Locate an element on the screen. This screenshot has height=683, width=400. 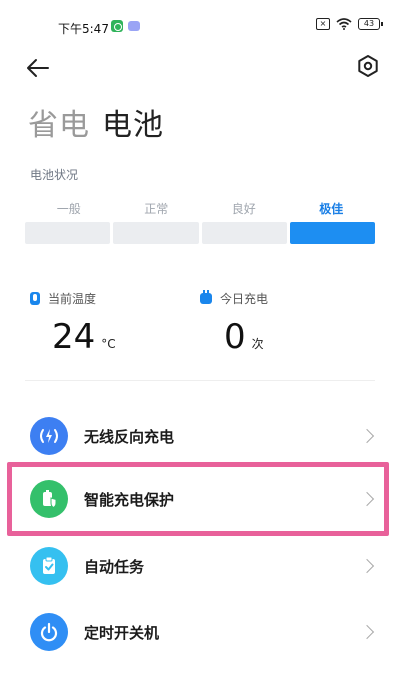
status-icons: × 43 is located at coordinates (349, 24).